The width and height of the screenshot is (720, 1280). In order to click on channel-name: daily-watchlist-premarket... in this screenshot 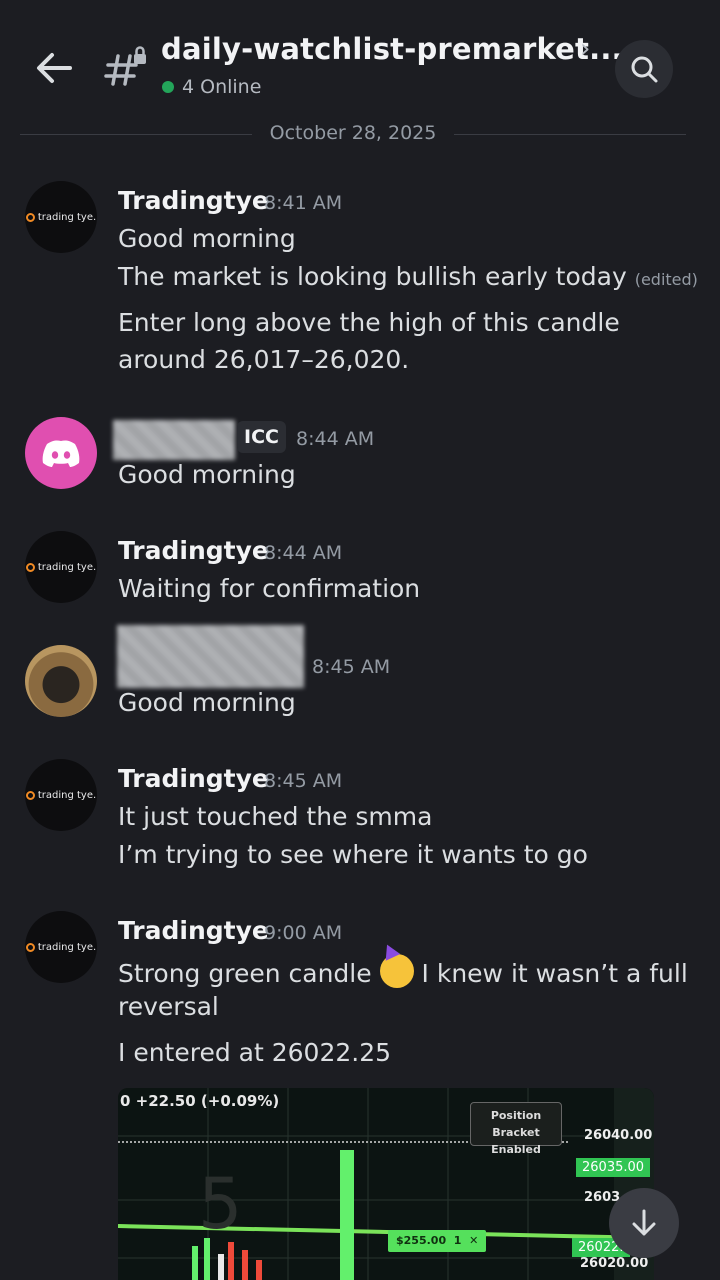, I will do `click(392, 49)`.